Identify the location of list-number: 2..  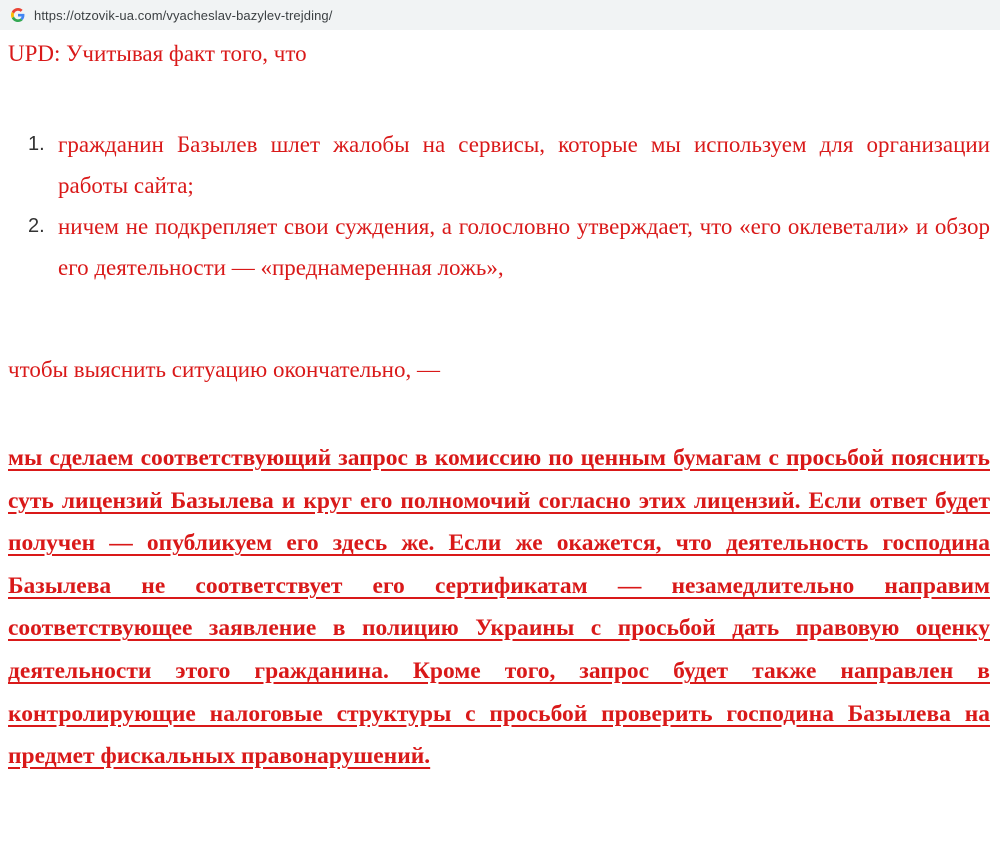
(36, 226).